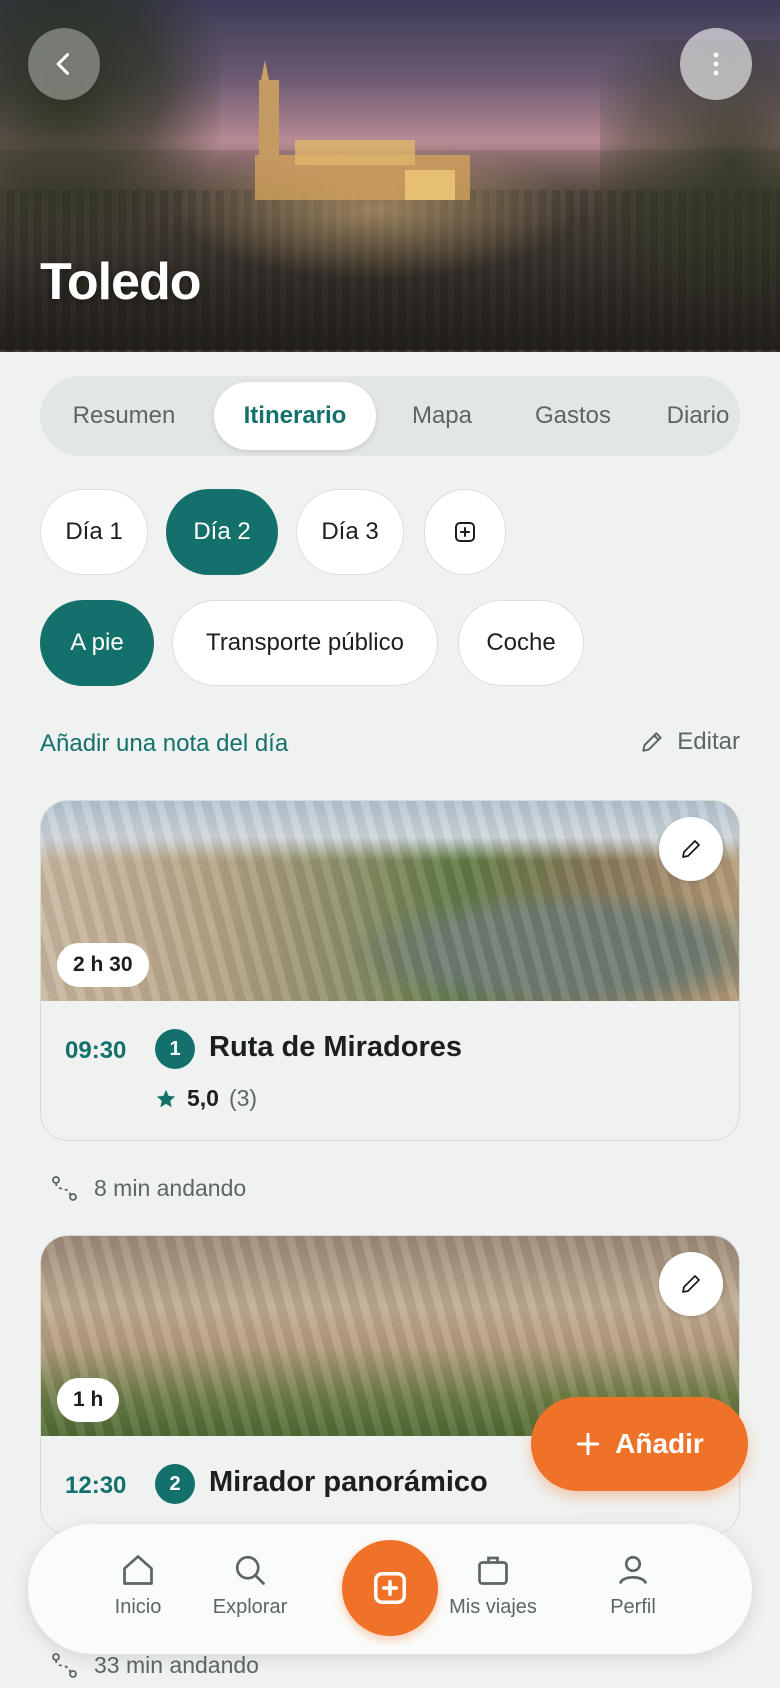 This screenshot has width=780, height=1688. I want to click on stop-rating: 5,0 (3), so click(206, 1098).